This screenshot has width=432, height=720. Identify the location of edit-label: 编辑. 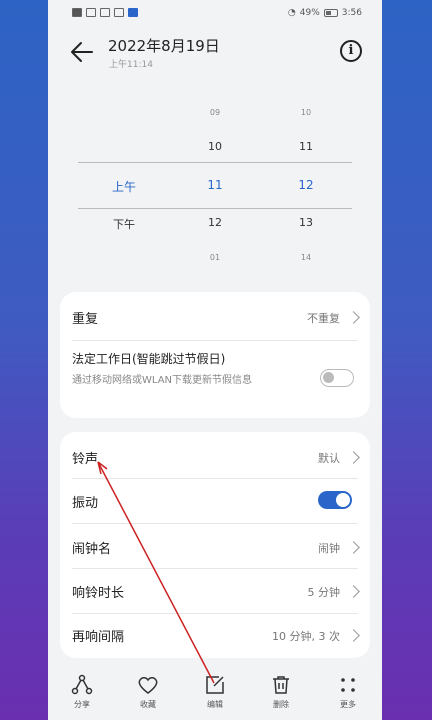
(215, 704).